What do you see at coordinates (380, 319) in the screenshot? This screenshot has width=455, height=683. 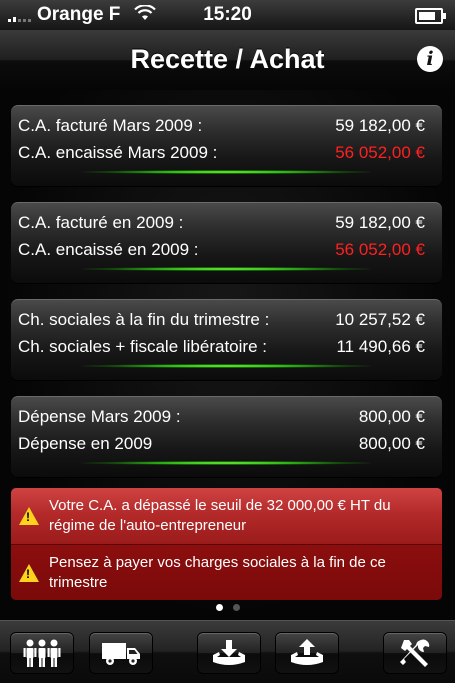 I see `row-value: 10 257,52 €` at bounding box center [380, 319].